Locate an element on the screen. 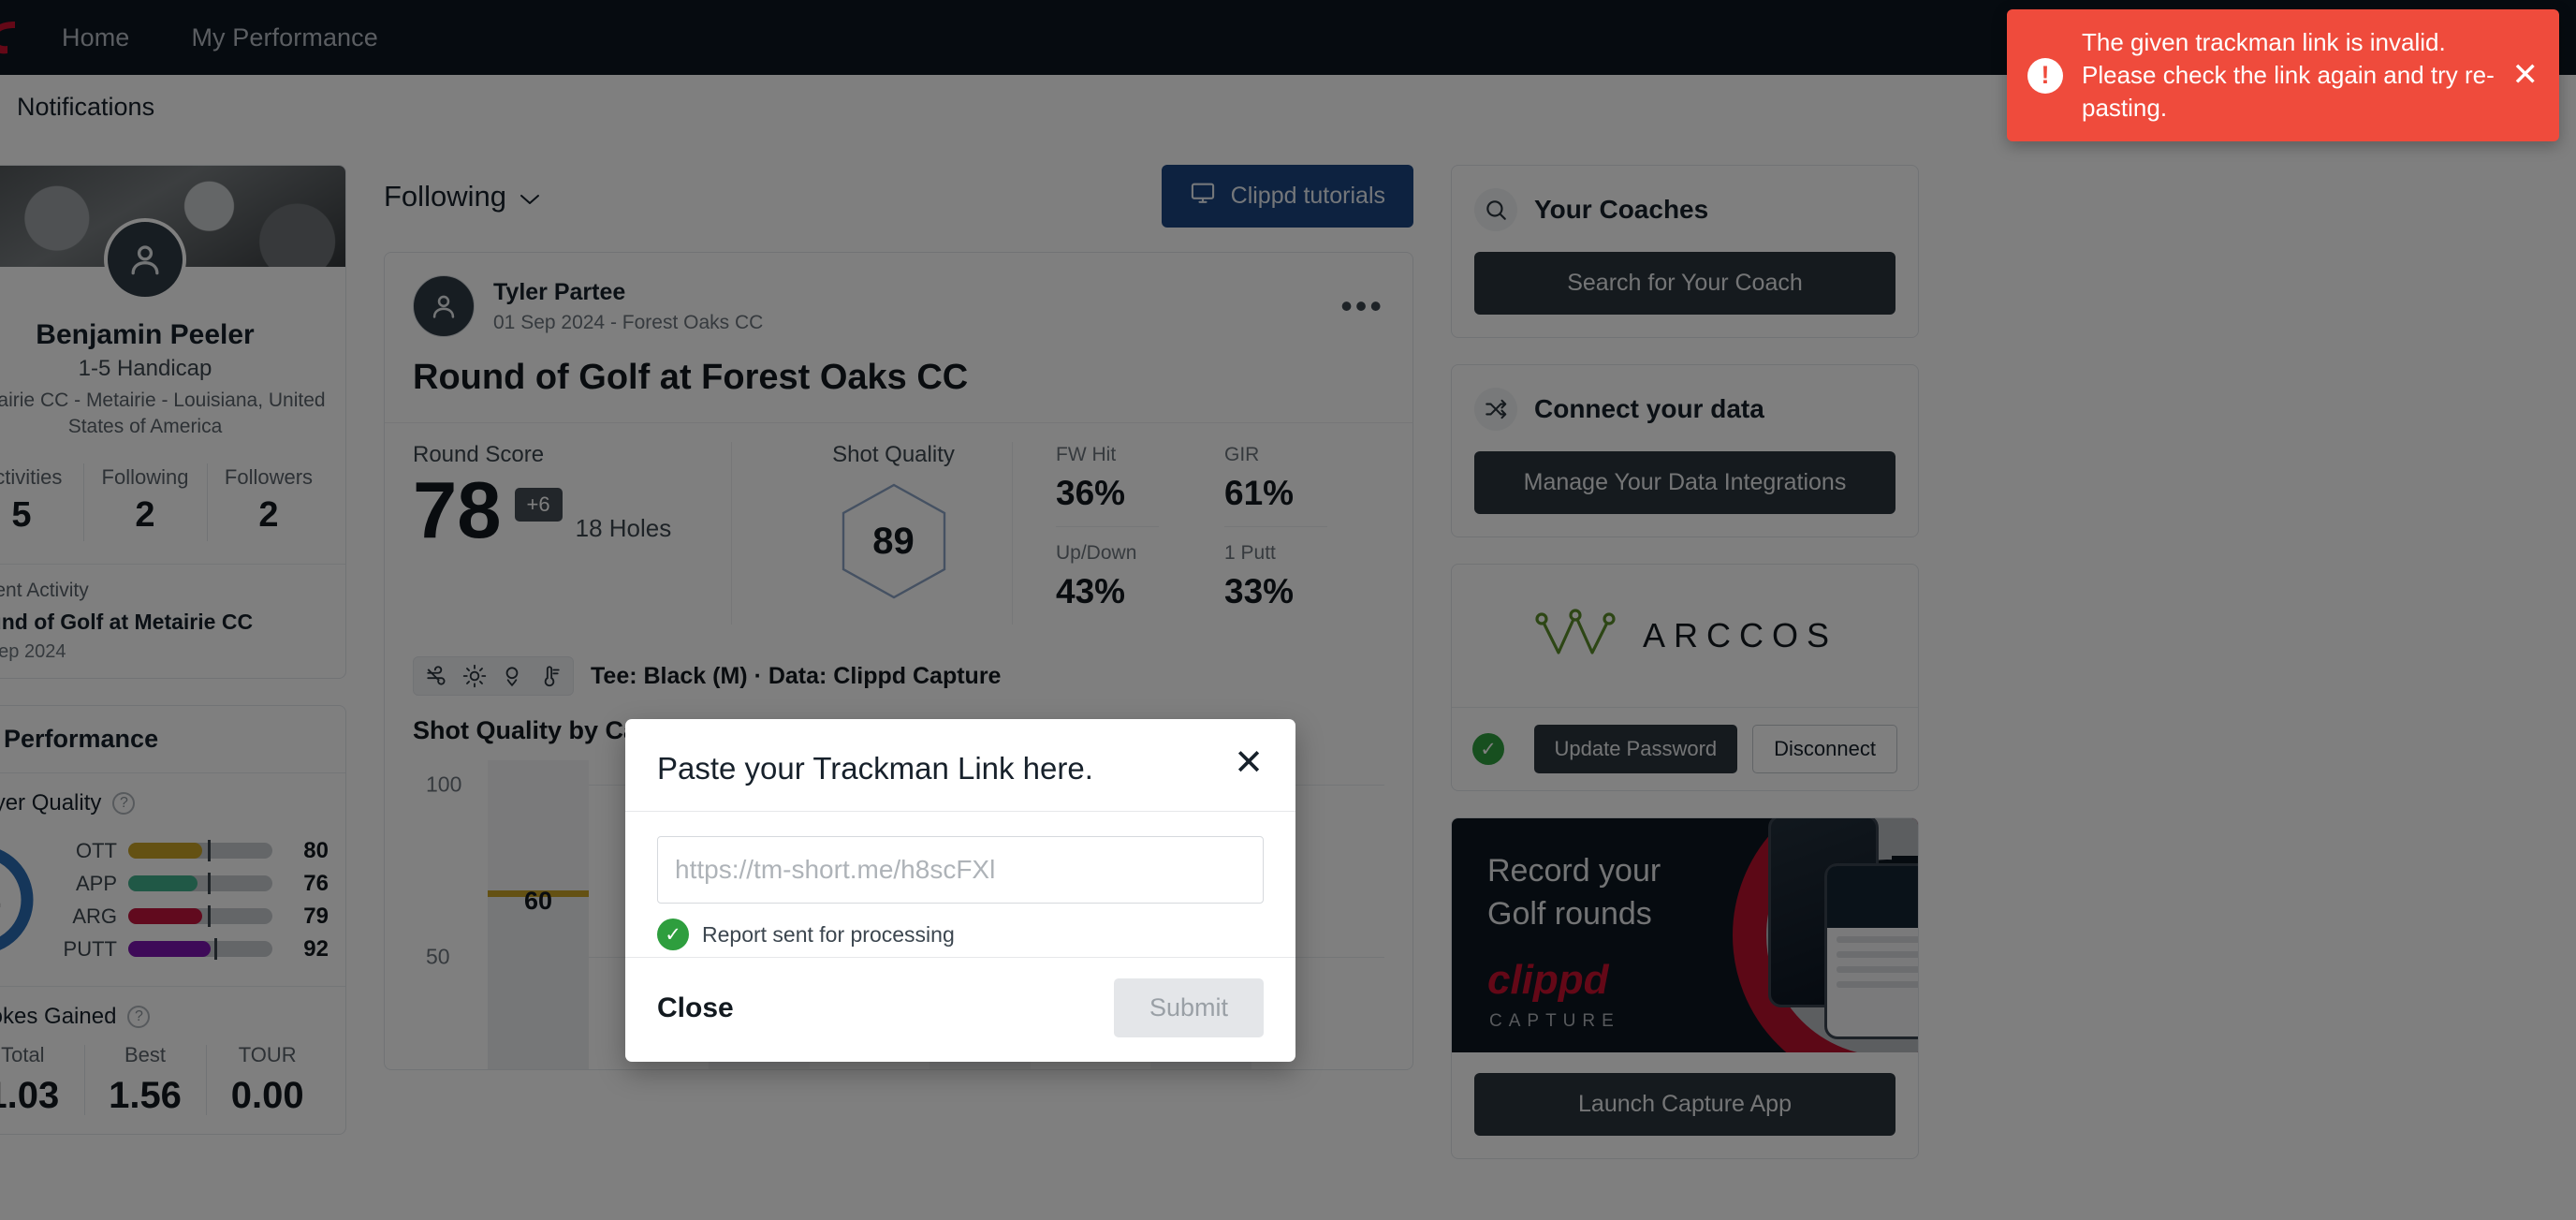 The height and width of the screenshot is (1220, 2576). modal-title: Paste your Trackman Link here. is located at coordinates (875, 768).